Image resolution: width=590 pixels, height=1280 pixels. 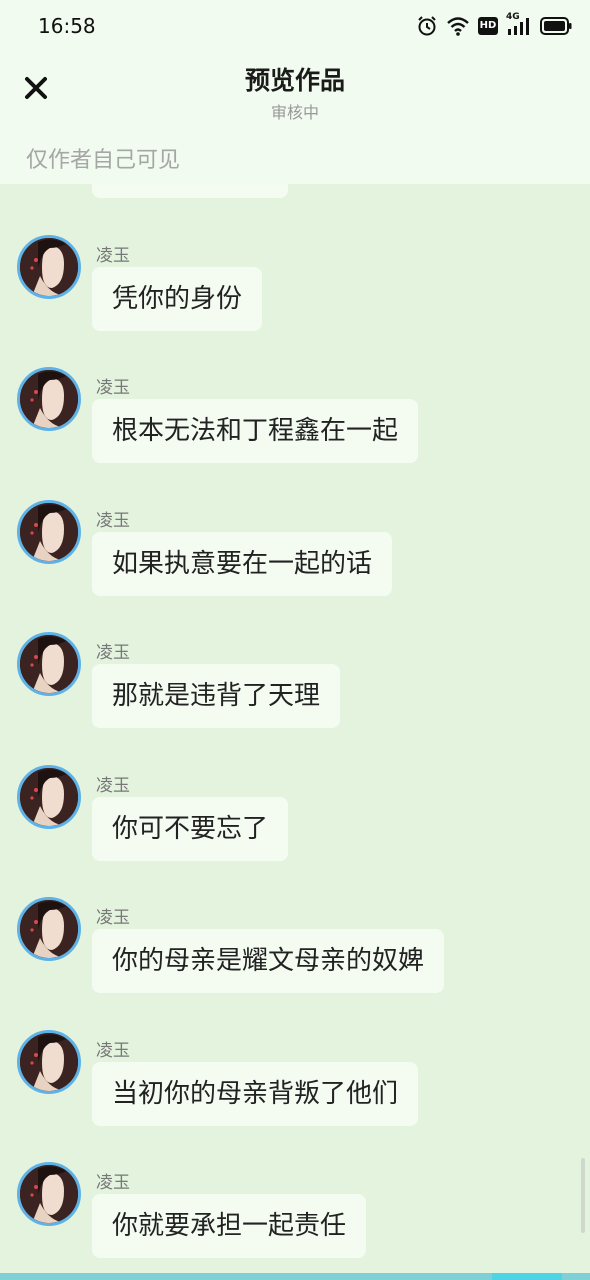 I want to click on chat-message: 凌玉 那就是违背了天理, so click(x=295, y=692).